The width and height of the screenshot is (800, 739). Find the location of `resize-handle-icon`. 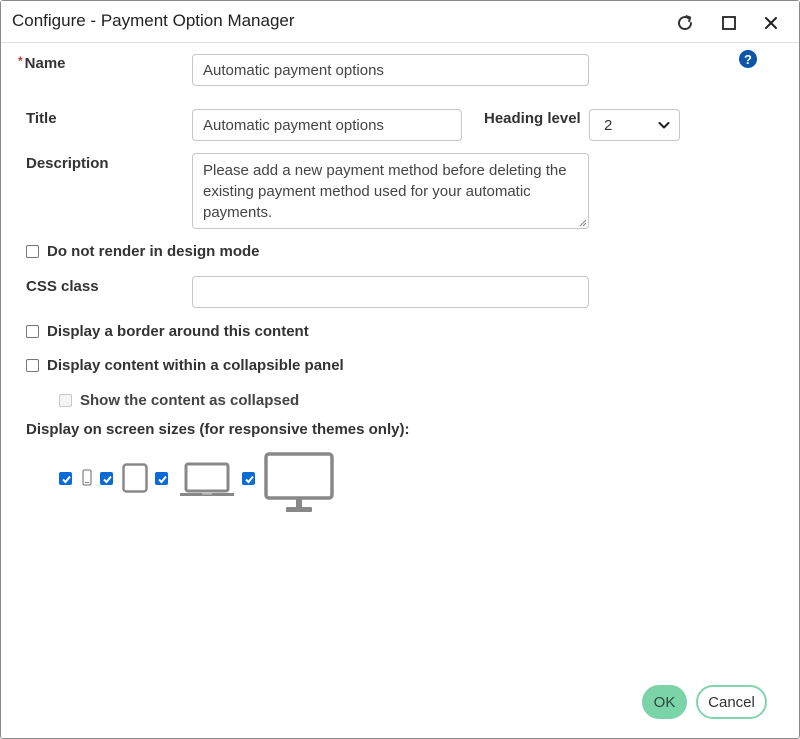

resize-handle-icon is located at coordinates (583, 223).